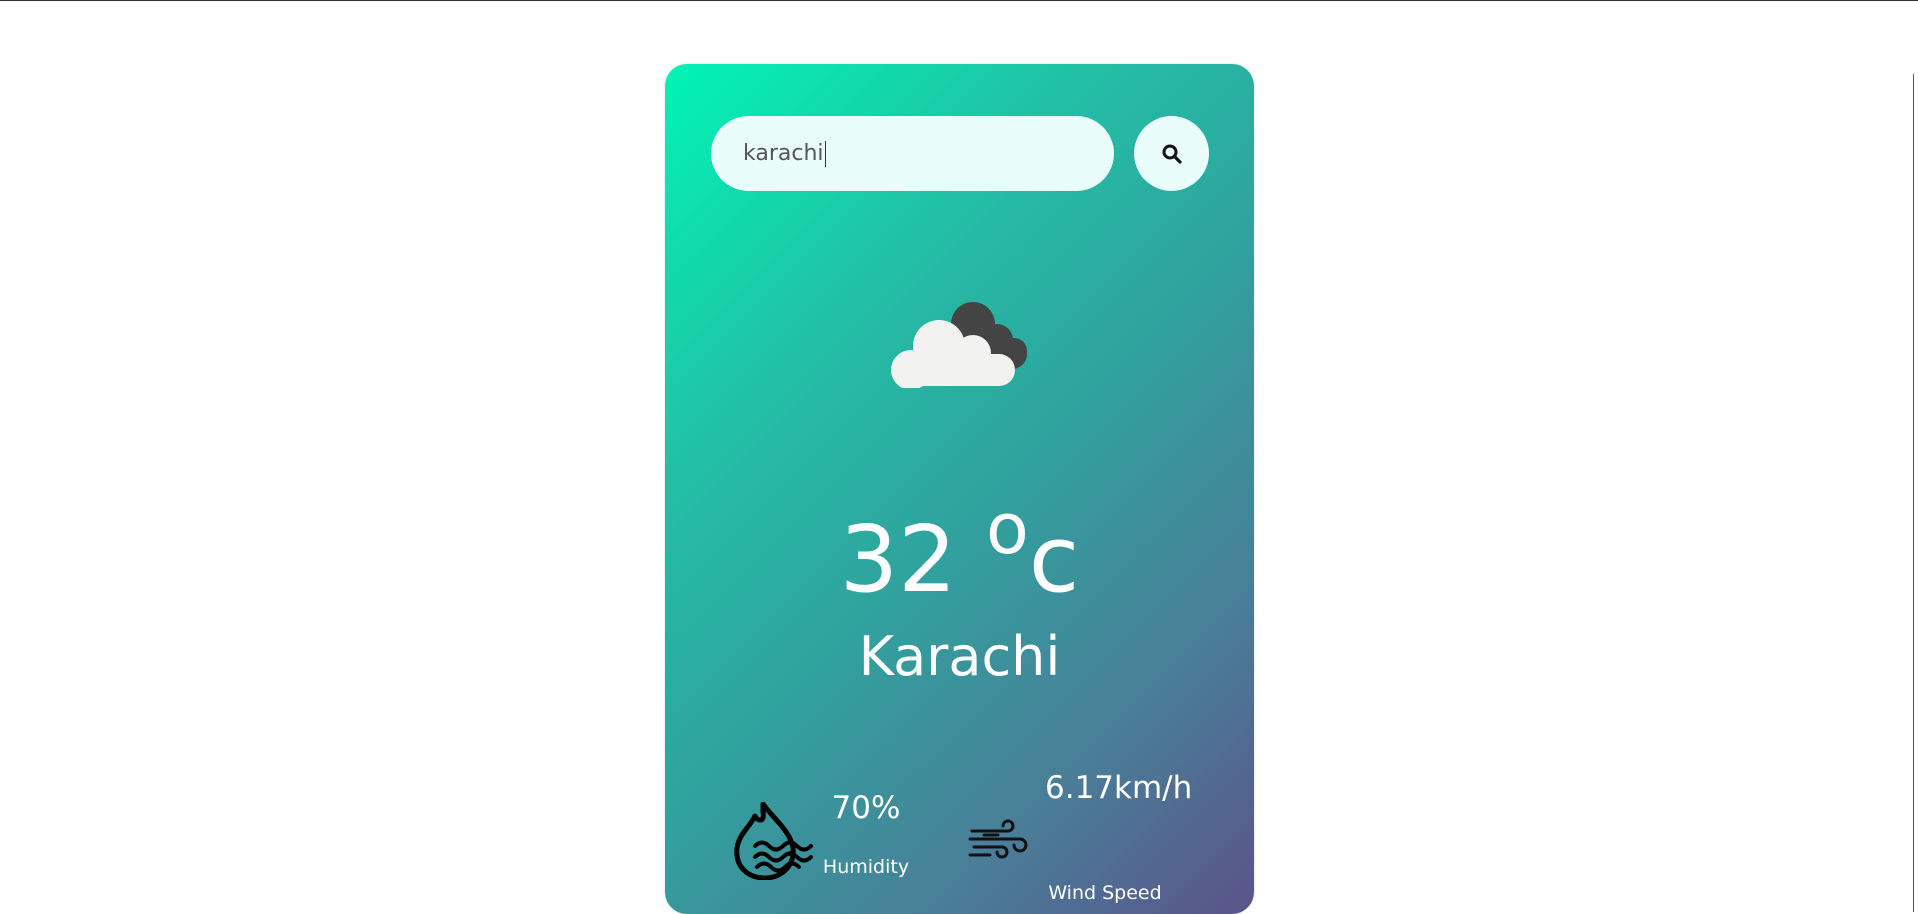  Describe the element at coordinates (998, 839) in the screenshot. I see `wind-icon` at that location.